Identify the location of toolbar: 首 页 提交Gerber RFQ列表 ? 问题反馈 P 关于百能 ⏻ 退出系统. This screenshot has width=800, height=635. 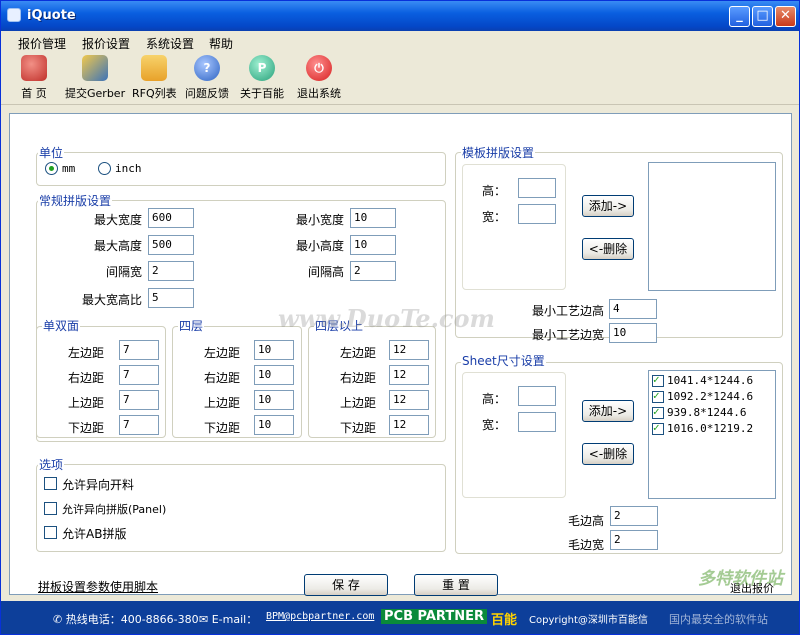
(400, 79).